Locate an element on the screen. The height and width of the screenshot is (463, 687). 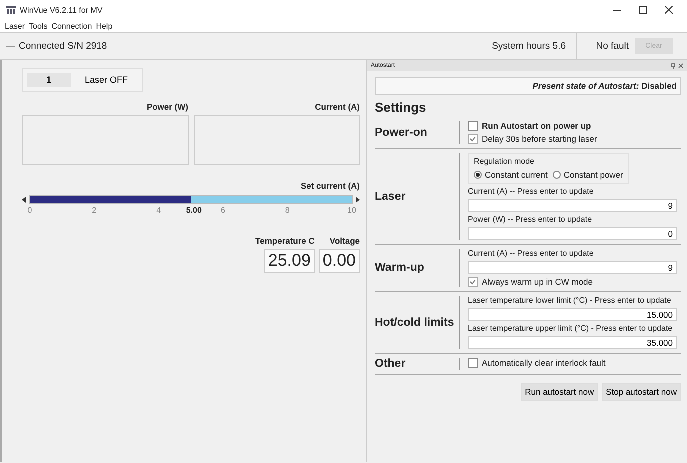
system-hours: System hours 5.6 is located at coordinates (529, 46).